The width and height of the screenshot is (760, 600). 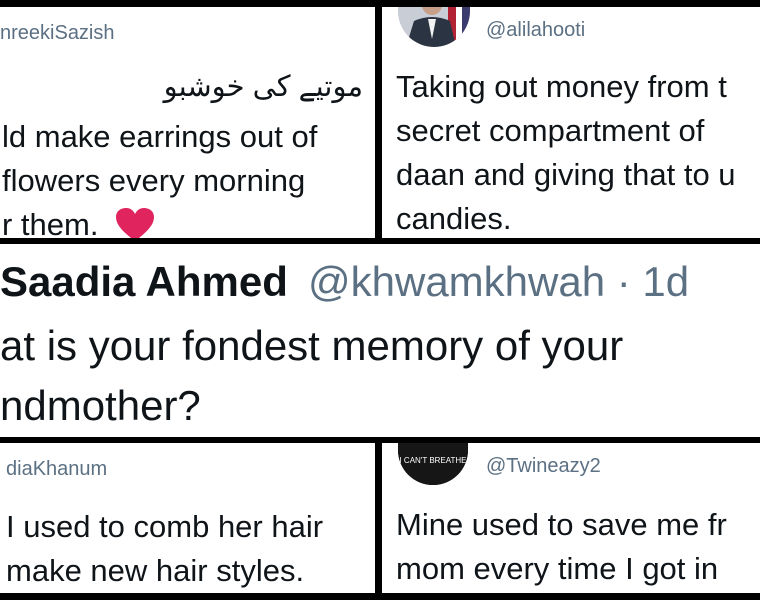 What do you see at coordinates (57, 33) in the screenshot?
I see `tweet-handle: nreekiSazish` at bounding box center [57, 33].